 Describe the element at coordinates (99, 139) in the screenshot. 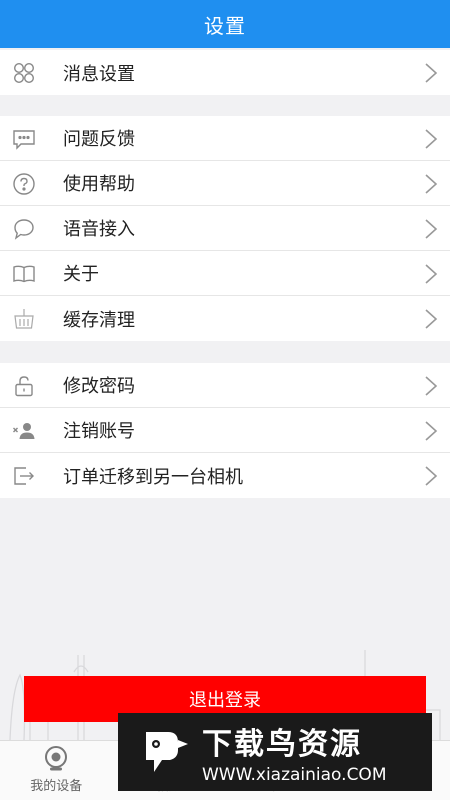

I see `settings-item-label: 问题反馈` at that location.